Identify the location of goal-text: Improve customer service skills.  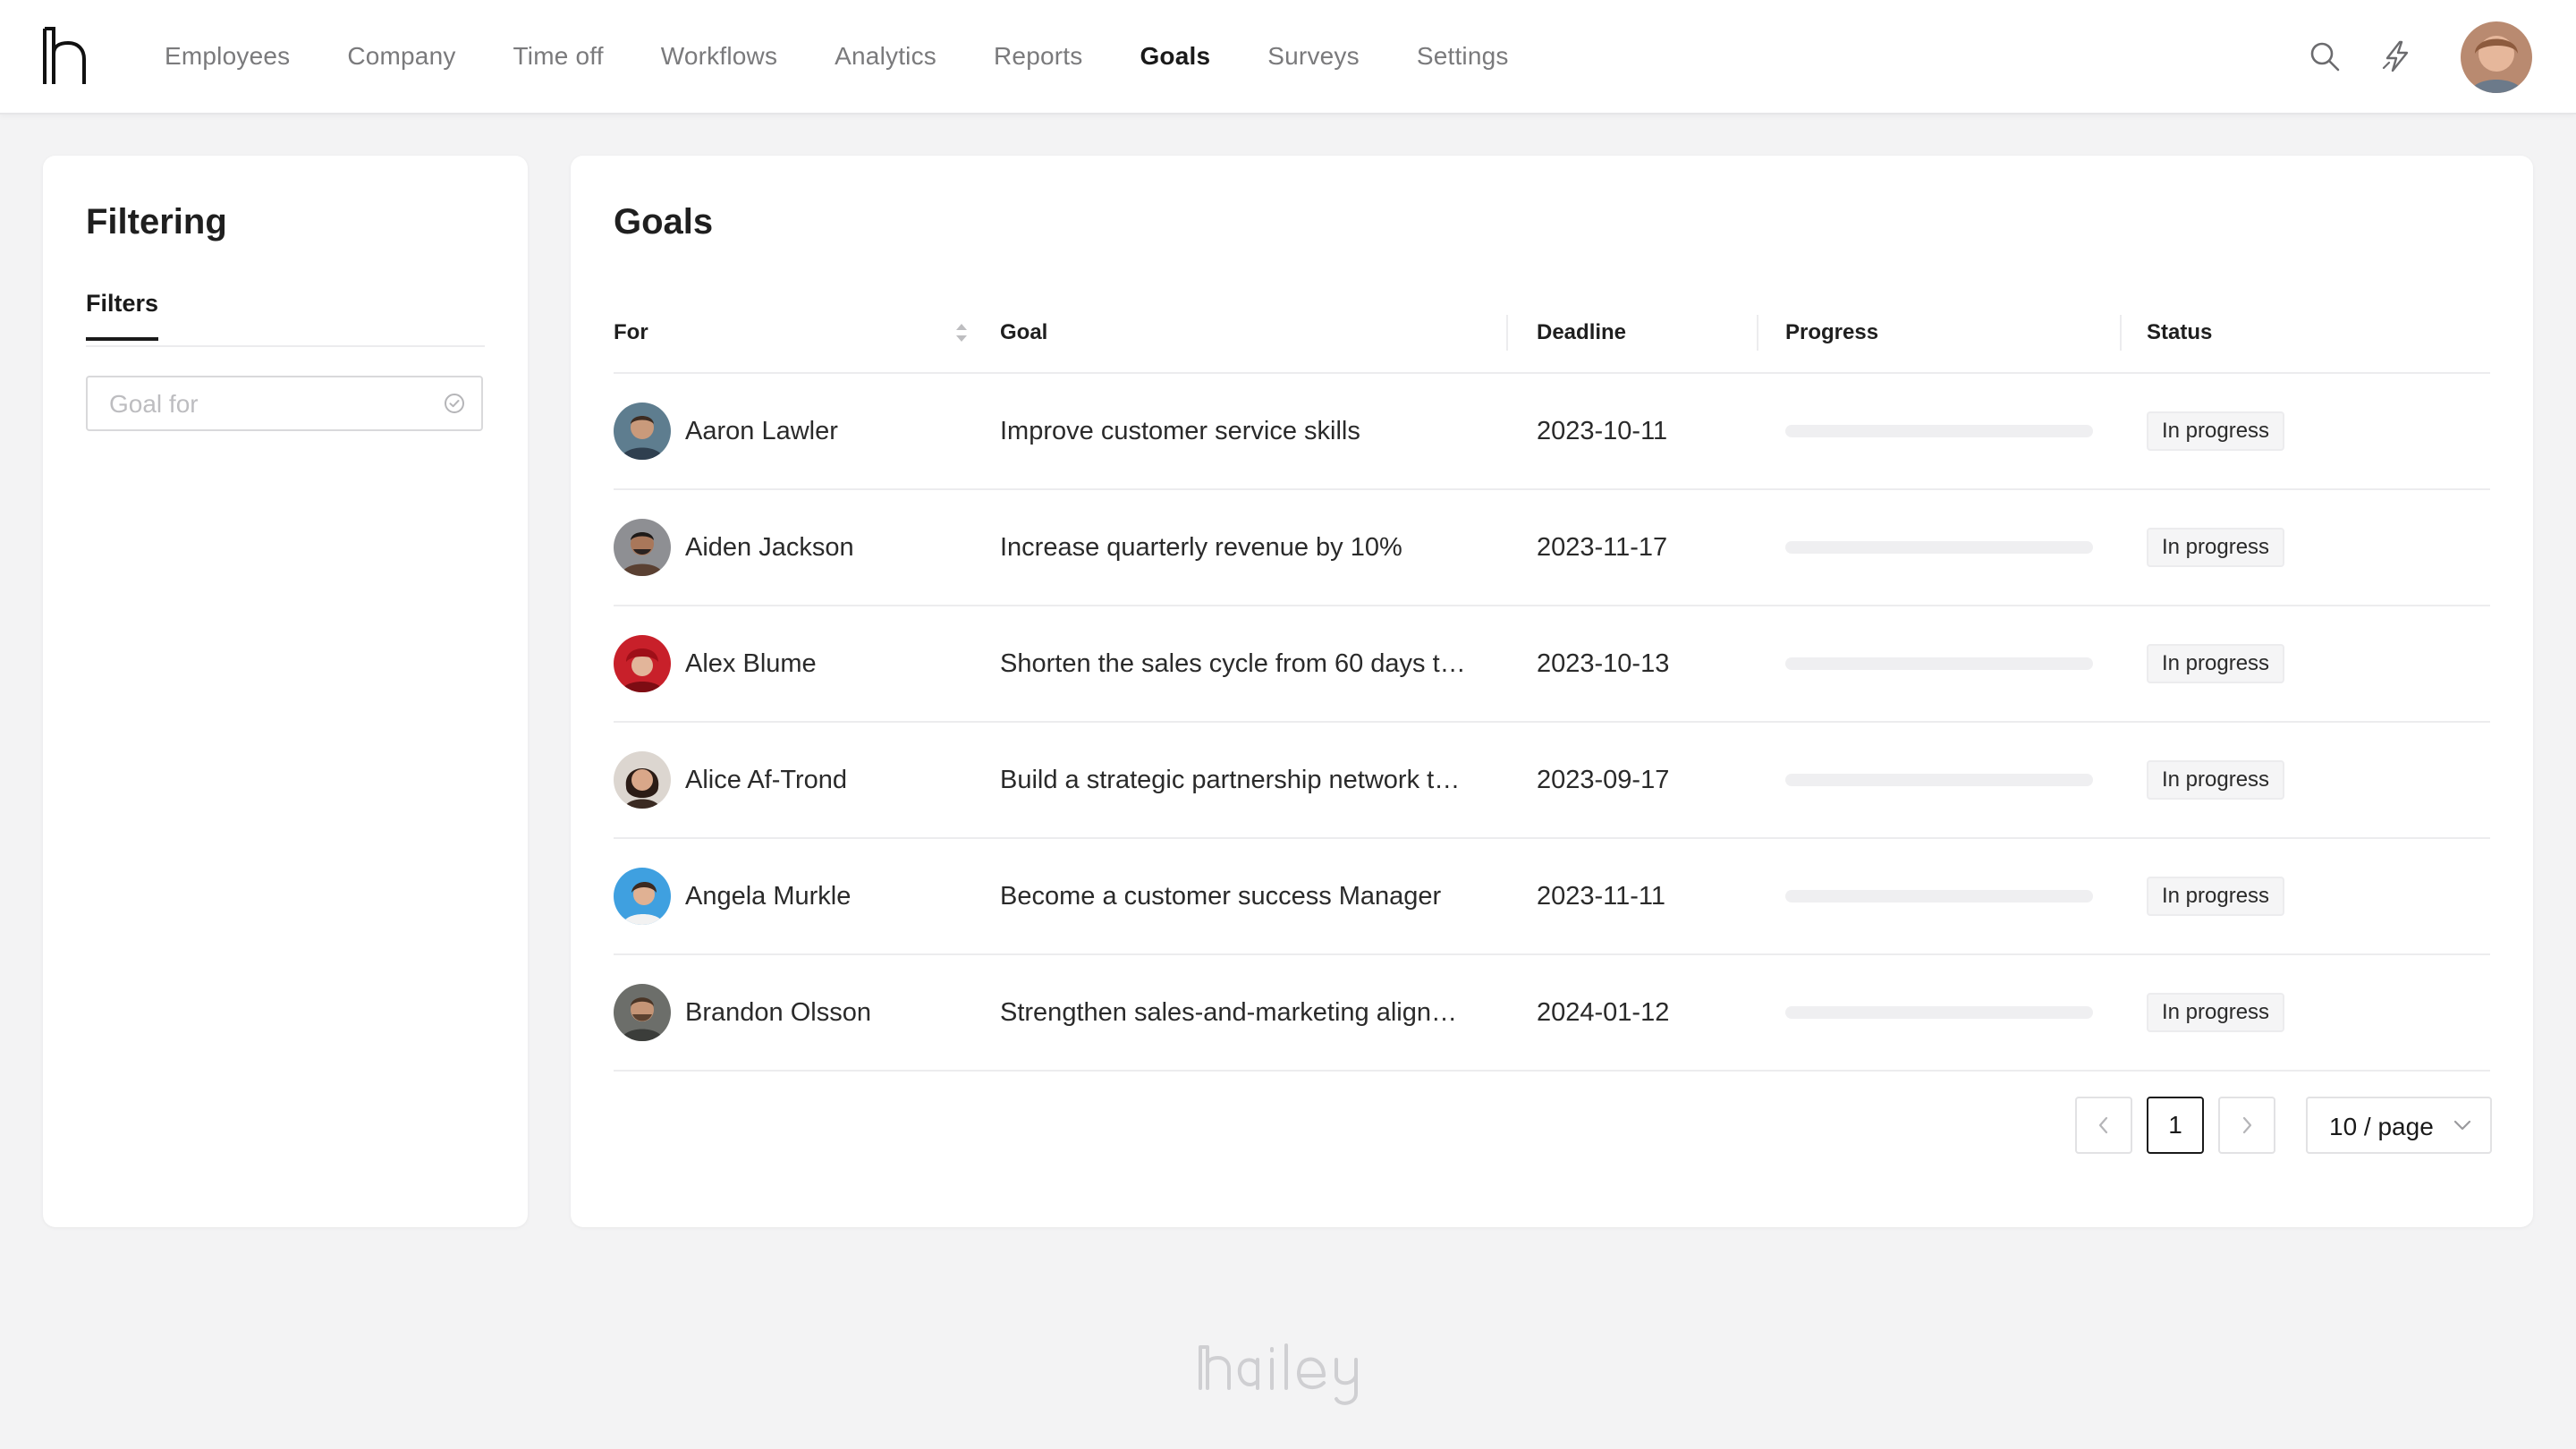
(1237, 431).